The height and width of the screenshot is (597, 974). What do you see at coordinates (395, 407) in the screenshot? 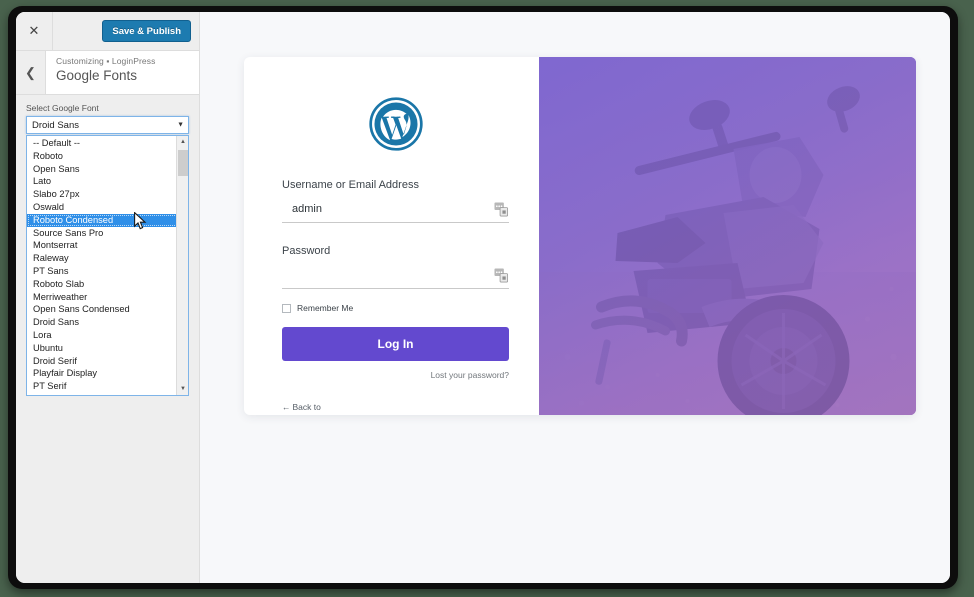
I see `back-to-site-link: ← Back to` at bounding box center [395, 407].